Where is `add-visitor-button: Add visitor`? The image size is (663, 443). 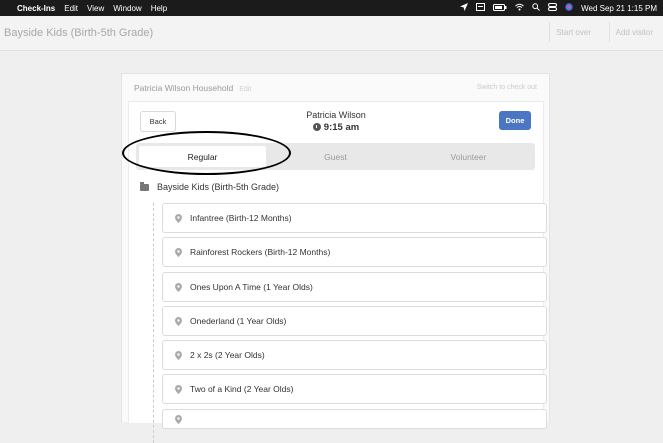 add-visitor-button: Add visitor is located at coordinates (633, 32).